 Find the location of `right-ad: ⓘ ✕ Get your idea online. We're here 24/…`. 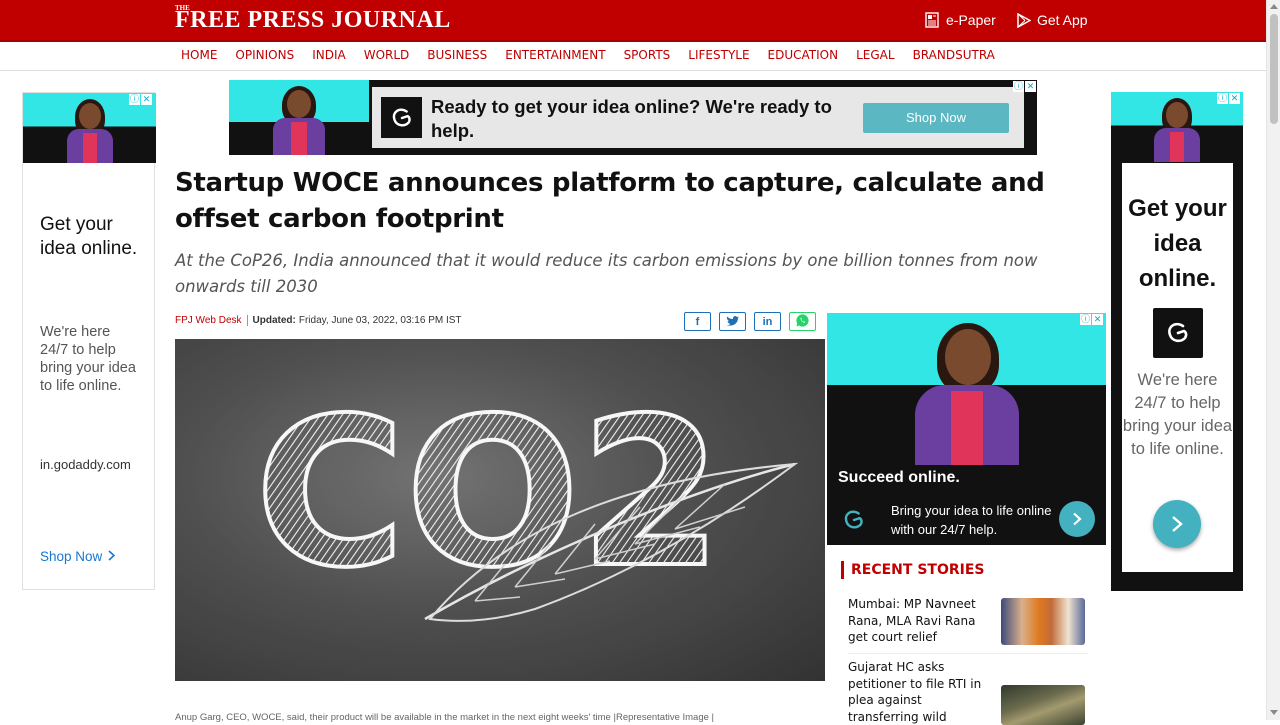

right-ad: ⓘ ✕ Get your idea online. We're here 24/… is located at coordinates (1177, 341).